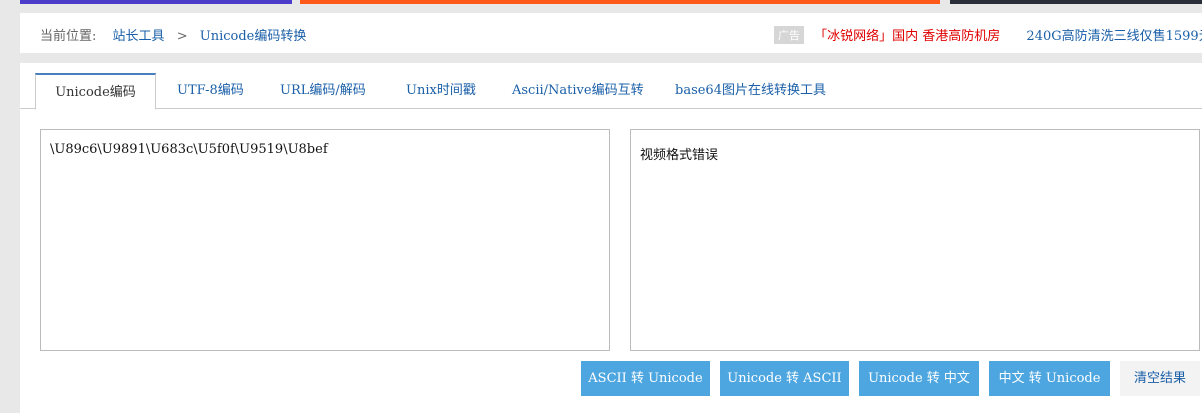  Describe the element at coordinates (750, 91) in the screenshot. I see `tab-base64-image: base64图片在线转换工具` at that location.